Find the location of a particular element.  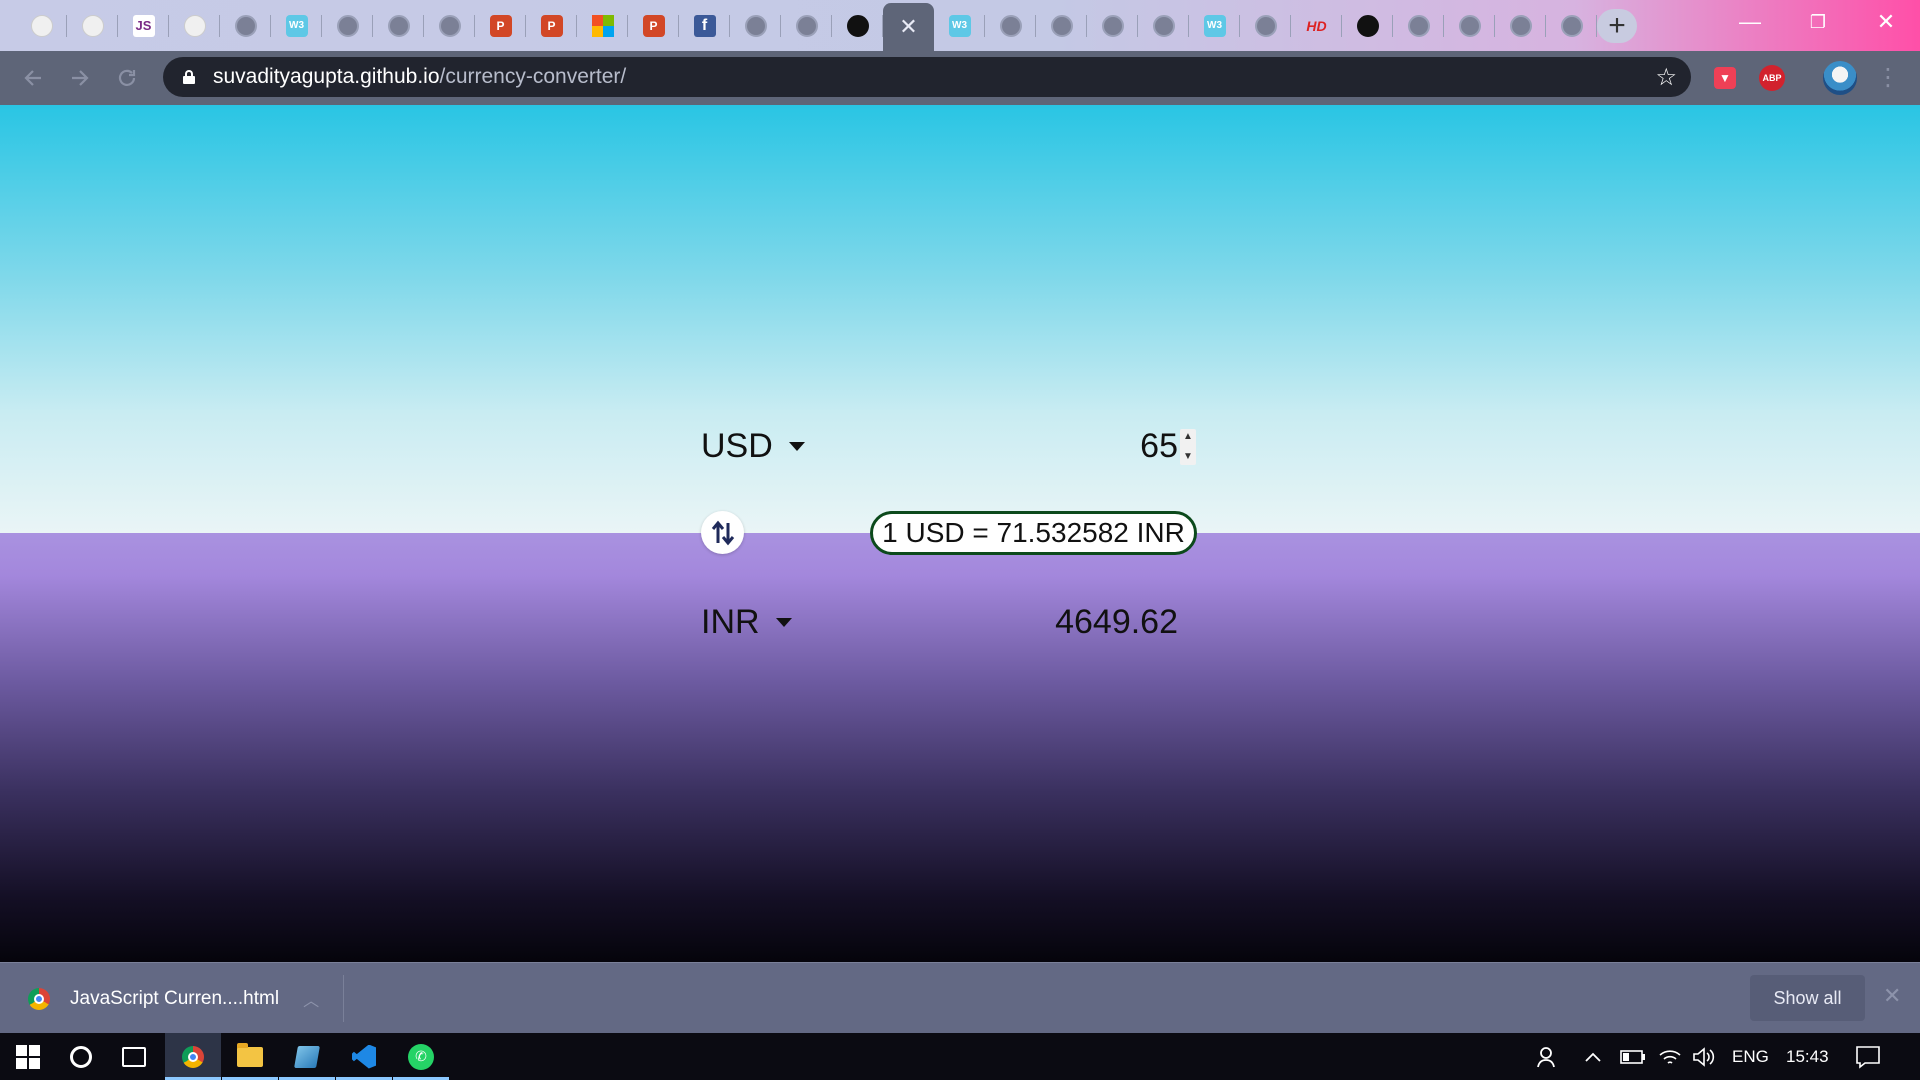

facebook-icon: f is located at coordinates (704, 25).